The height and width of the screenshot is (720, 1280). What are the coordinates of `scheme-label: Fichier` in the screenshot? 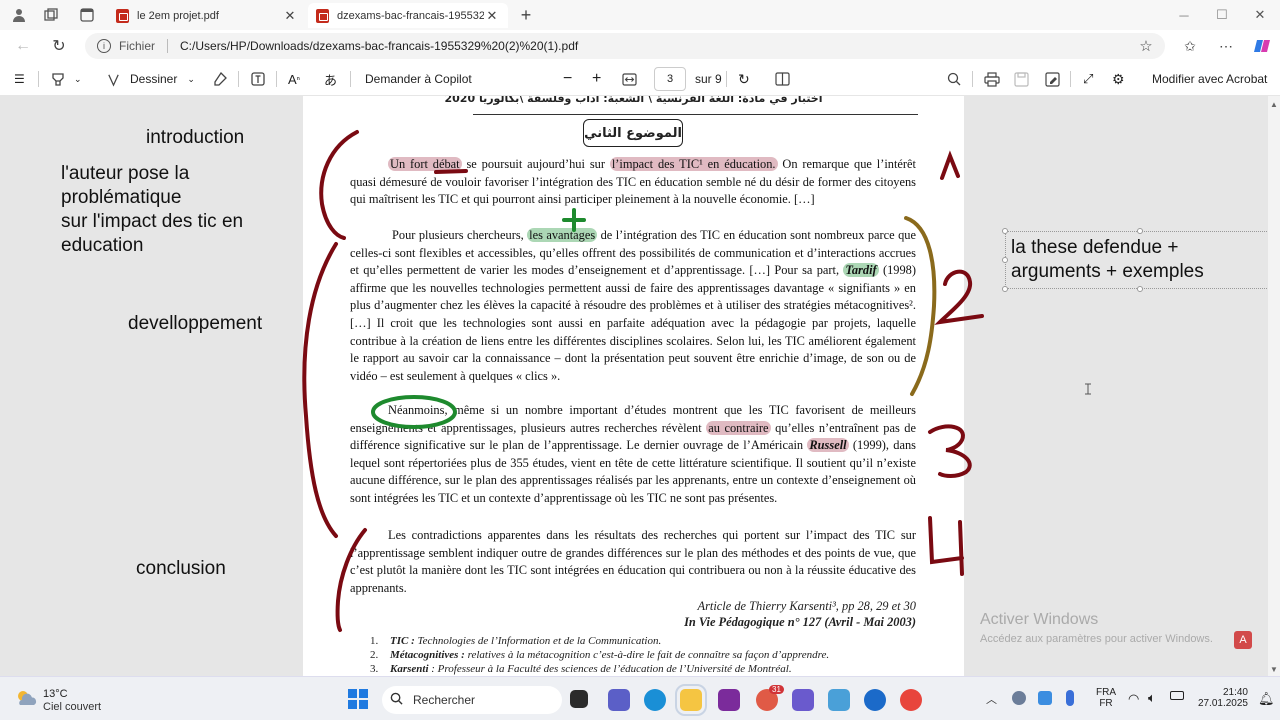 It's located at (137, 46).